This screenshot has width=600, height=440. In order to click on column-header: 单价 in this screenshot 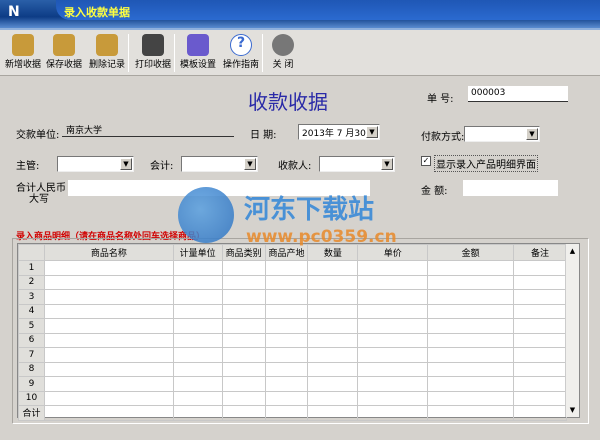, I will do `click(393, 252)`.